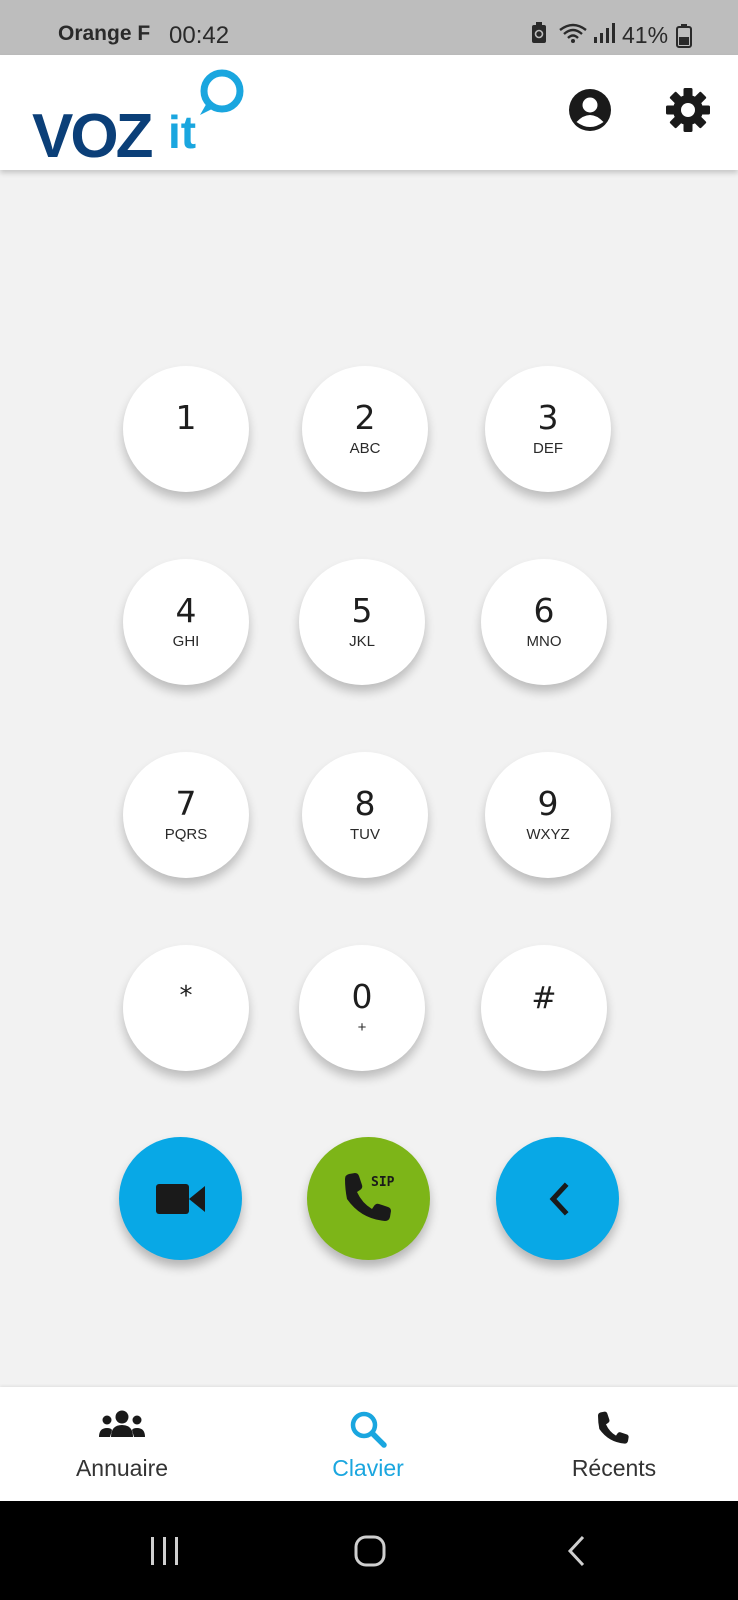 The height and width of the screenshot is (1600, 738). I want to click on tab-label: Récents, so click(614, 1468).